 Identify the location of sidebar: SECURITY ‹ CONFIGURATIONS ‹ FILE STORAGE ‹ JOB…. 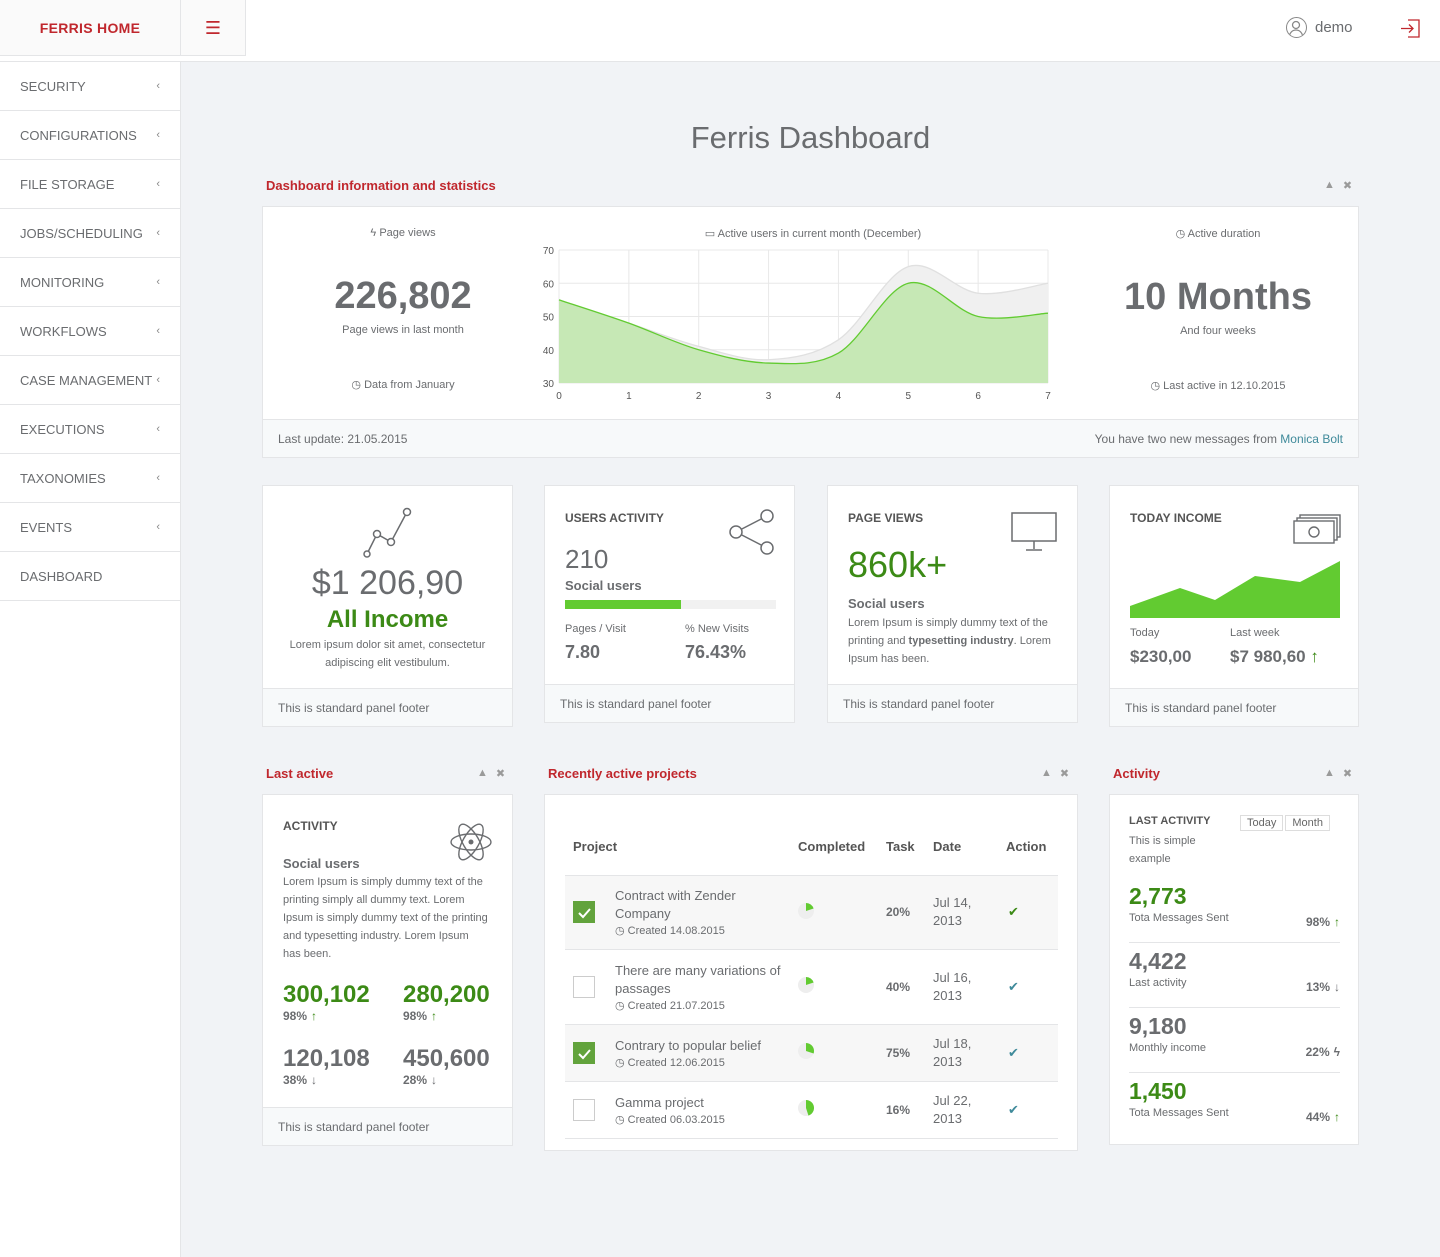
(90, 659).